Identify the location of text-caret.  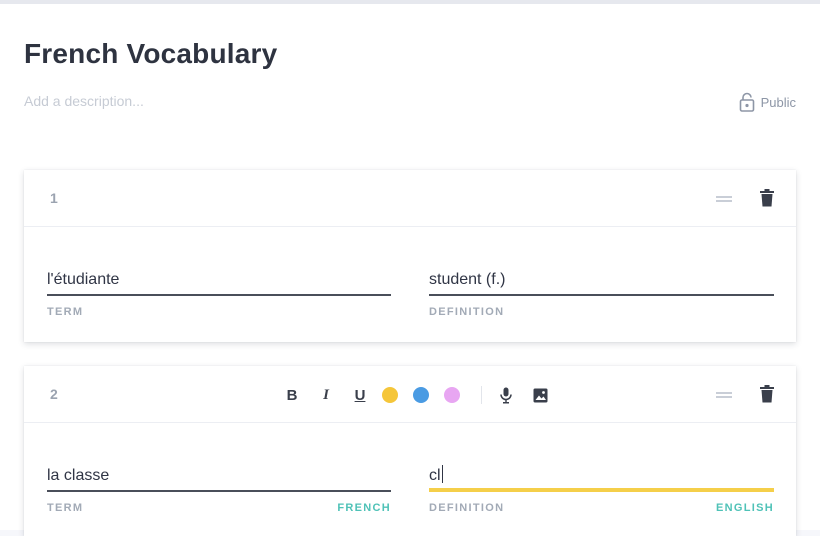
(442, 474).